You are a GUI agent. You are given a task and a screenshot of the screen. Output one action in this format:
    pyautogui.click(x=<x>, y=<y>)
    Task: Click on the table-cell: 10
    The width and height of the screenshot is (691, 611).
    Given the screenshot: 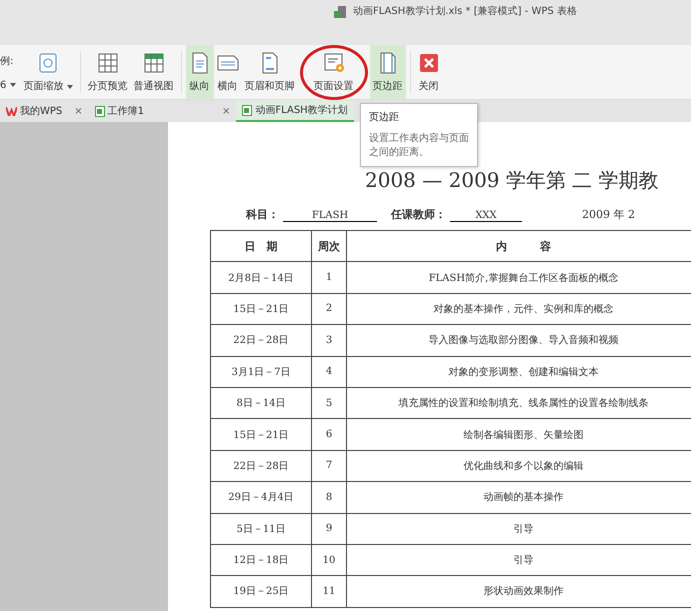 What is the action you would take?
    pyautogui.click(x=329, y=560)
    